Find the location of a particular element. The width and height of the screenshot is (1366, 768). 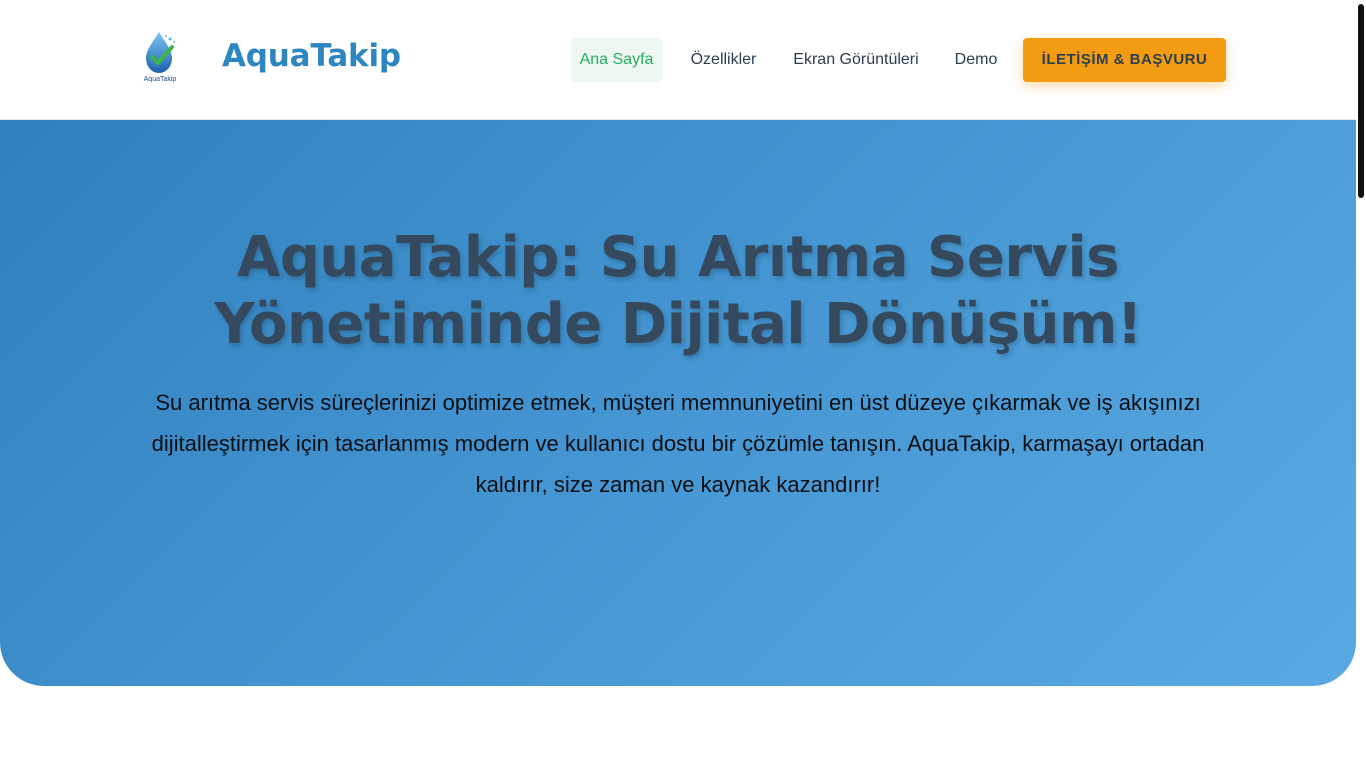

nav-home: Ana Sayfa is located at coordinates (616, 60).